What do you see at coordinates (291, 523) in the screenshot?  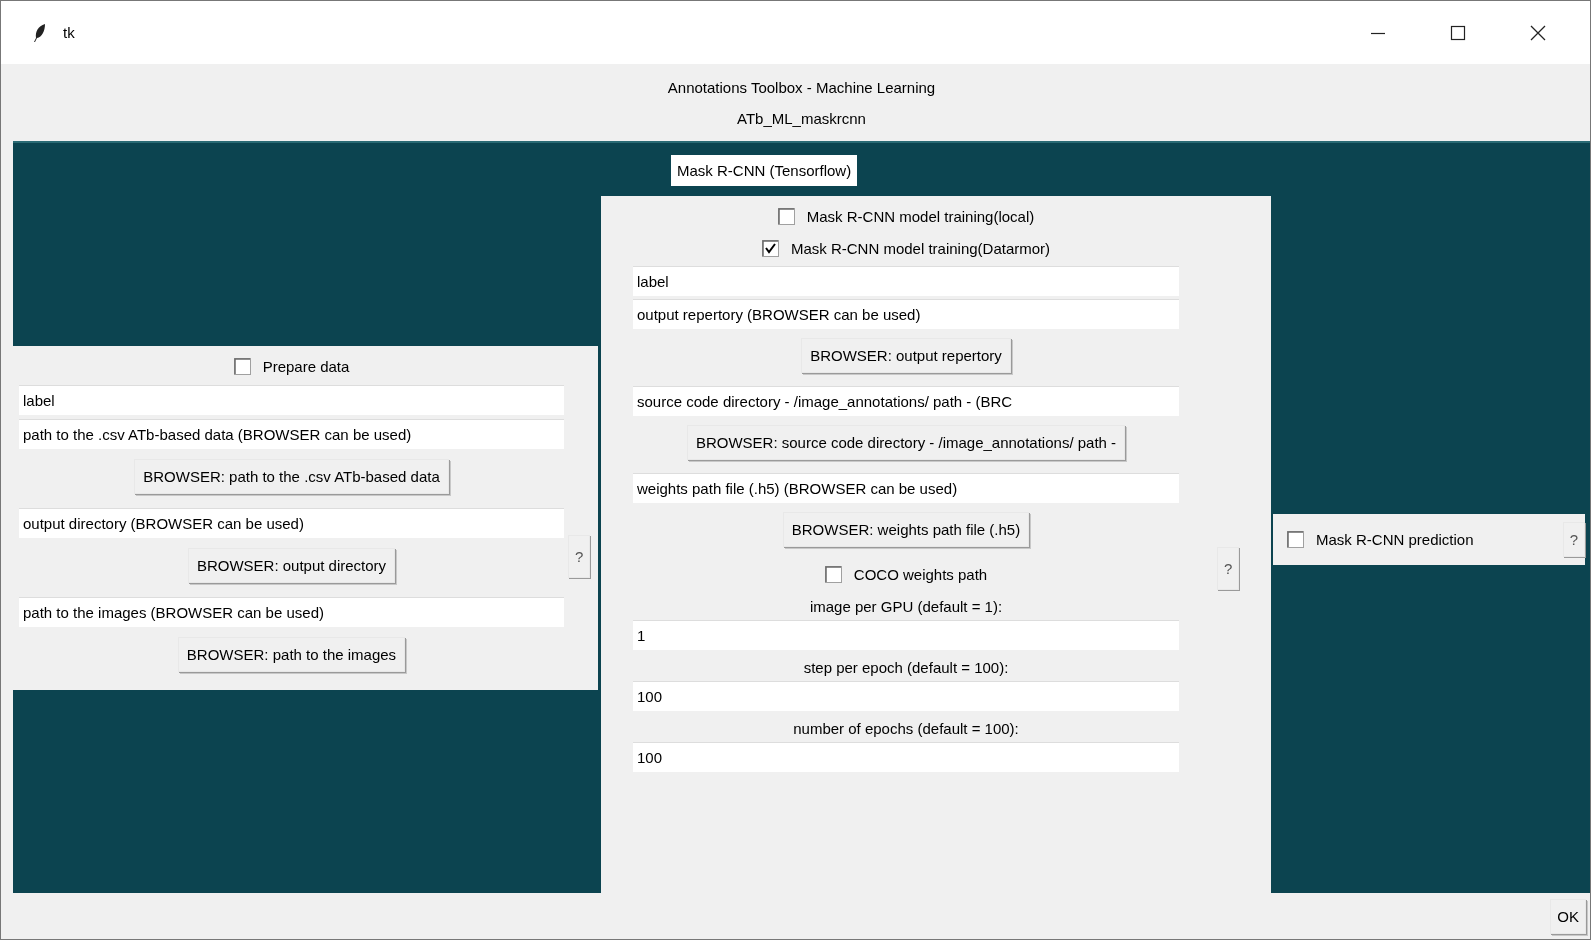 I see `input-field: output directory (BROWSER can be used)` at bounding box center [291, 523].